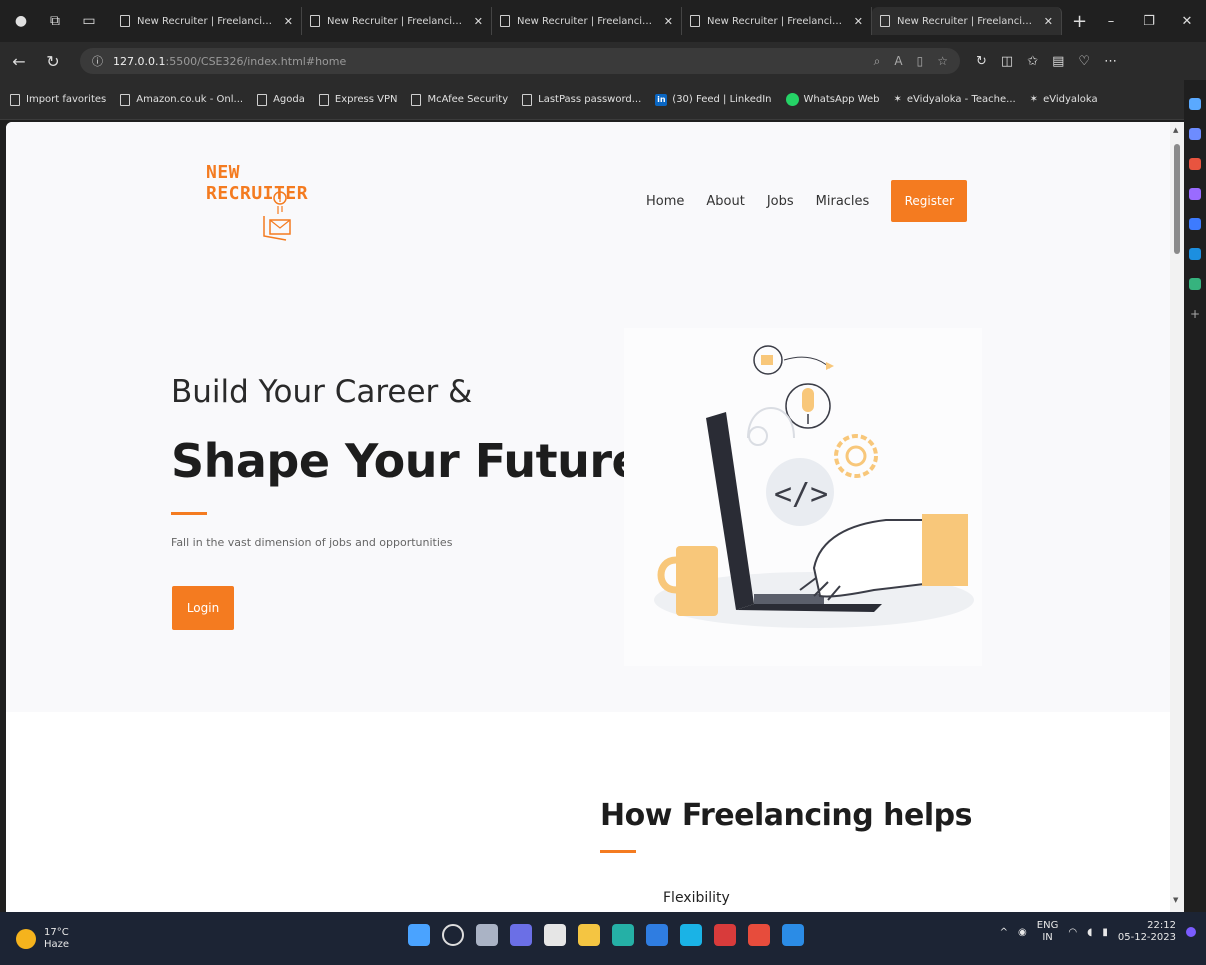 The width and height of the screenshot is (1206, 965). Describe the element at coordinates (1111, 21) in the screenshot. I see `minimize-icon: –` at that location.